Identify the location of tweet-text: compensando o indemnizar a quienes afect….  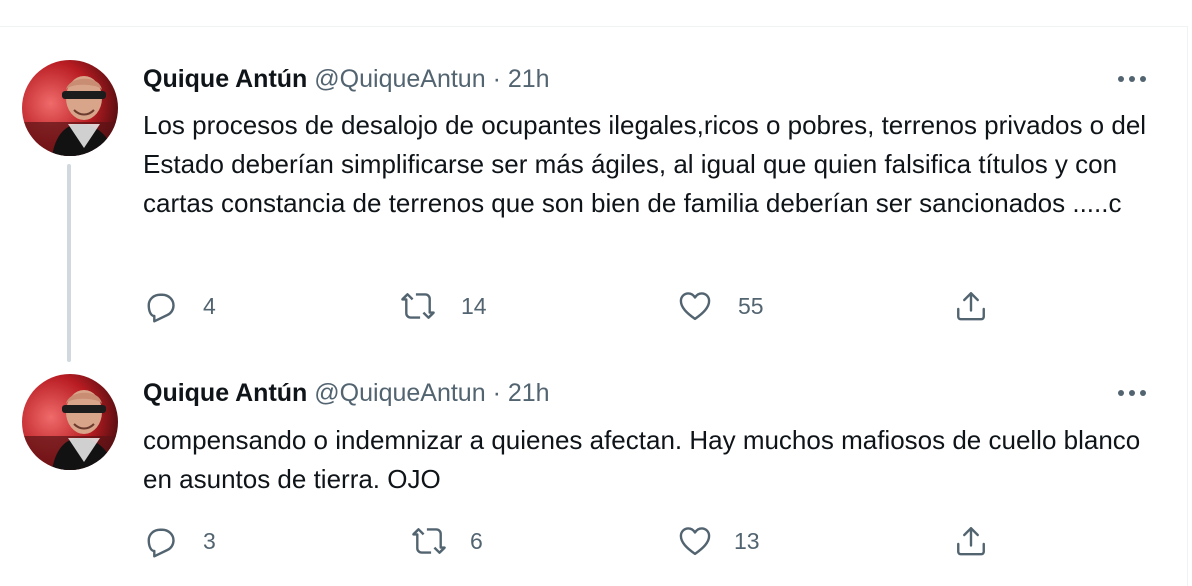
(642, 459).